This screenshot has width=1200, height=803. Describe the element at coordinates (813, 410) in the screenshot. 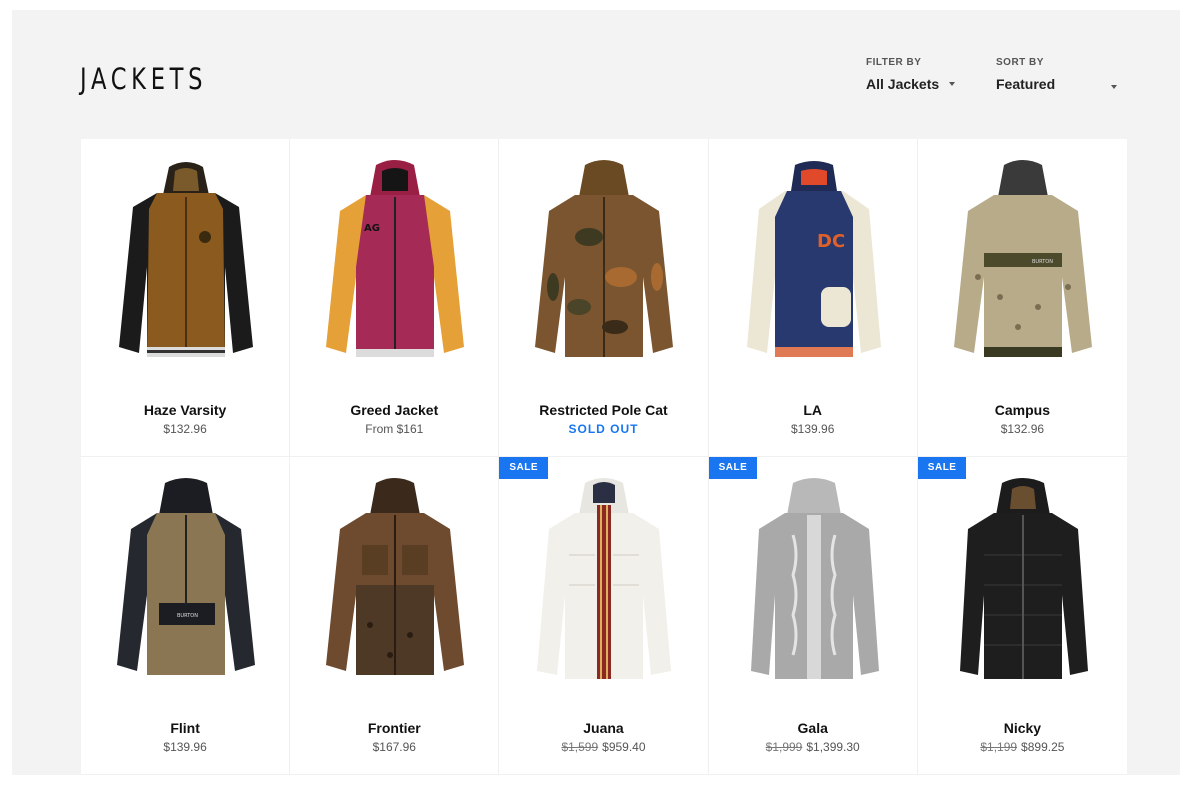

I see `product-name: LA` at that location.